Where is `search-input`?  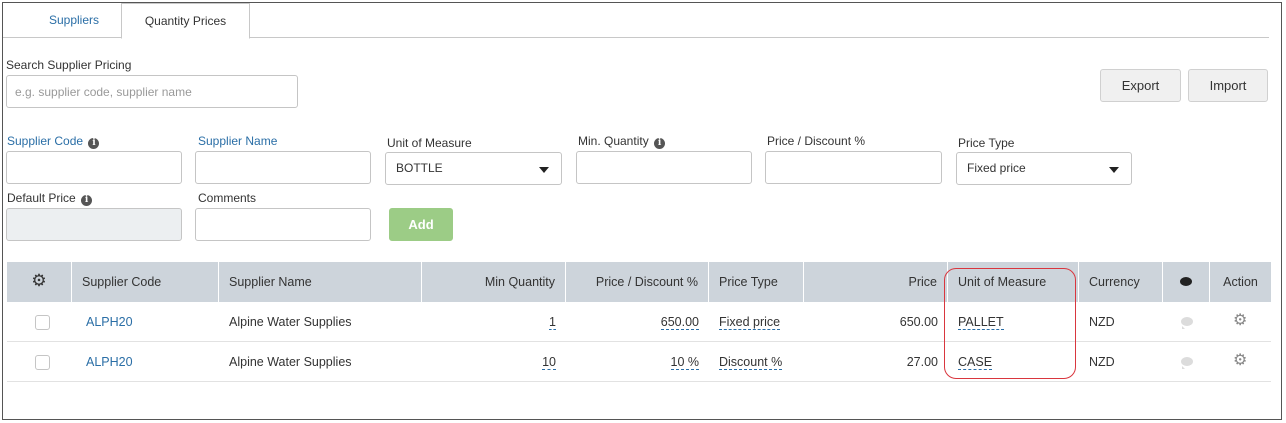
search-input is located at coordinates (152, 91).